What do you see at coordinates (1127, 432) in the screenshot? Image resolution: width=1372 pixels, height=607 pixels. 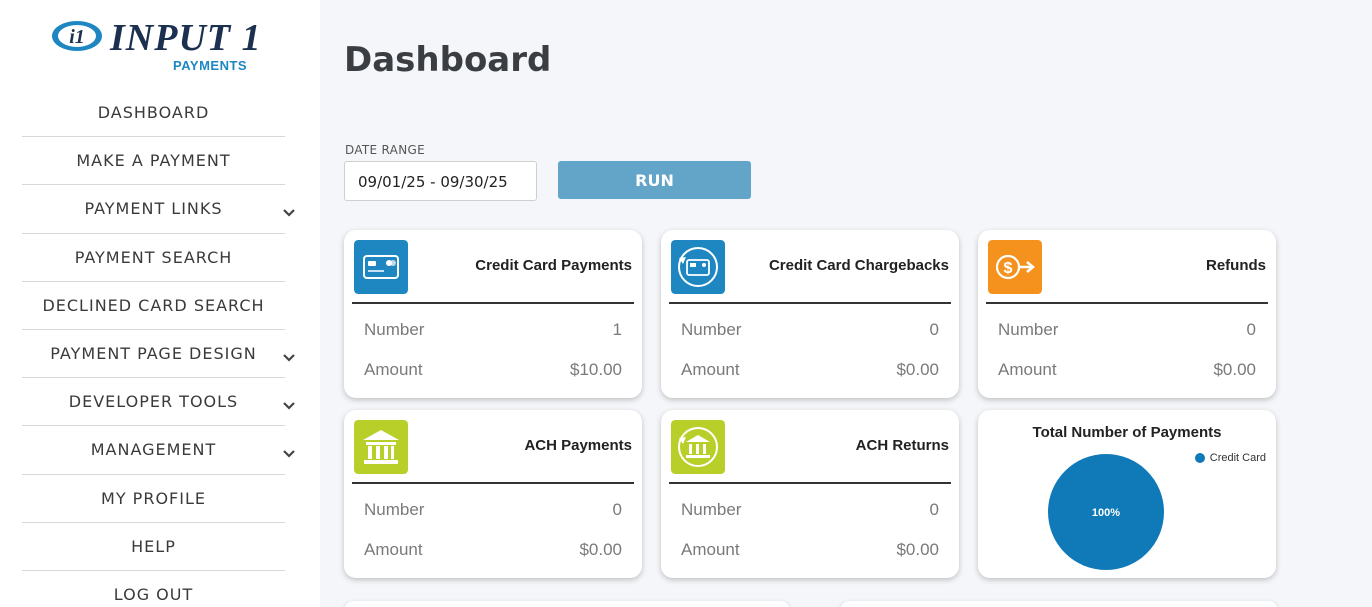 I see `chart-title: Total Number of Payments` at bounding box center [1127, 432].